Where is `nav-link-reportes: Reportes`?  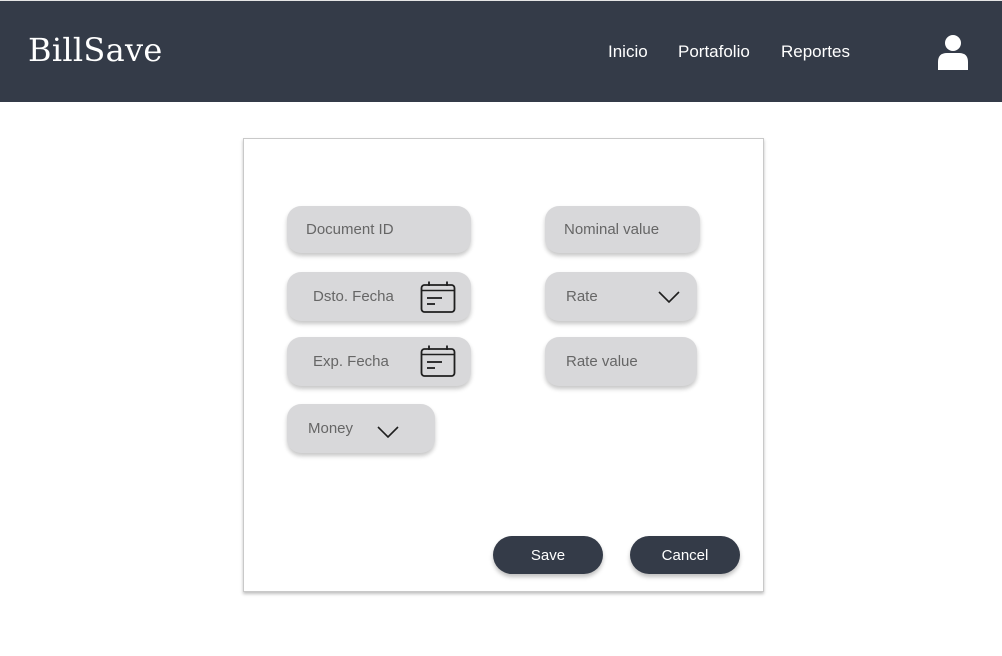 nav-link-reportes: Reportes is located at coordinates (815, 52).